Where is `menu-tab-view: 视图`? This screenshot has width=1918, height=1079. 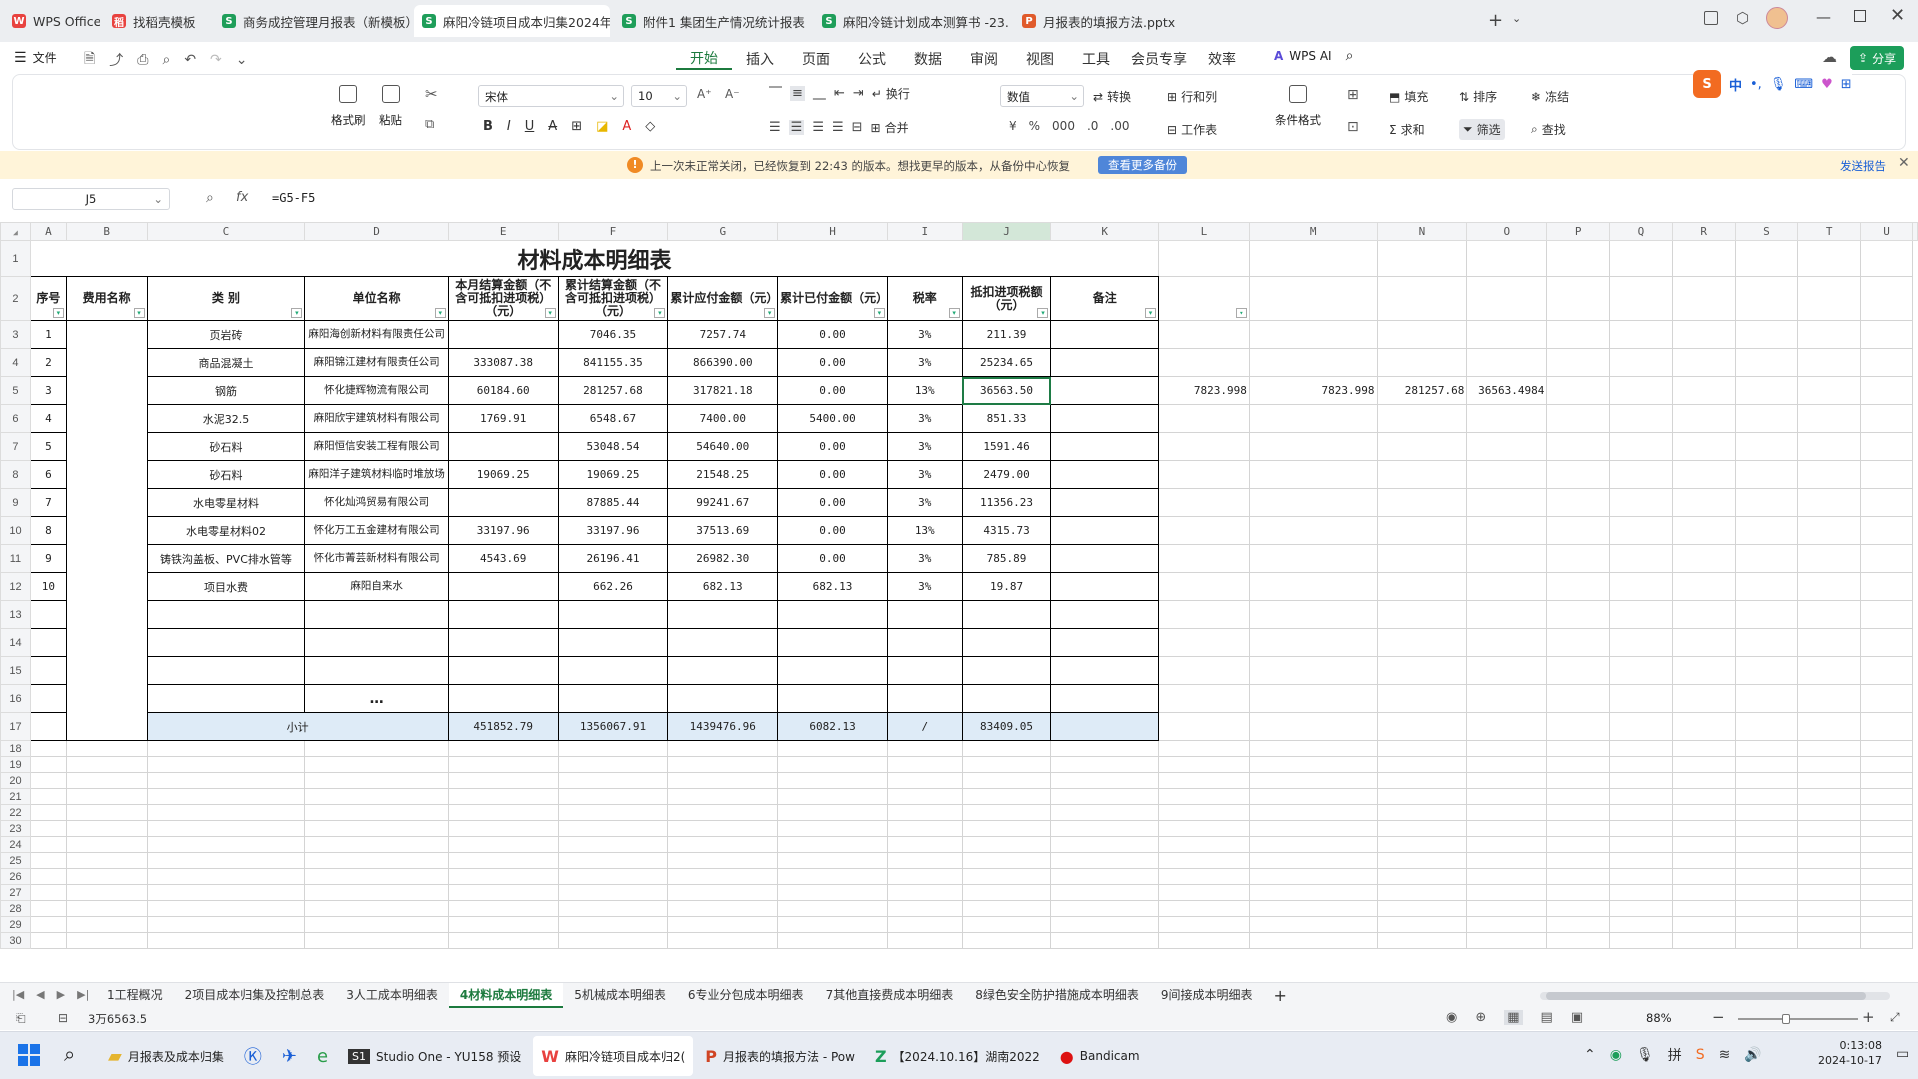 menu-tab-view: 视图 is located at coordinates (1040, 59).